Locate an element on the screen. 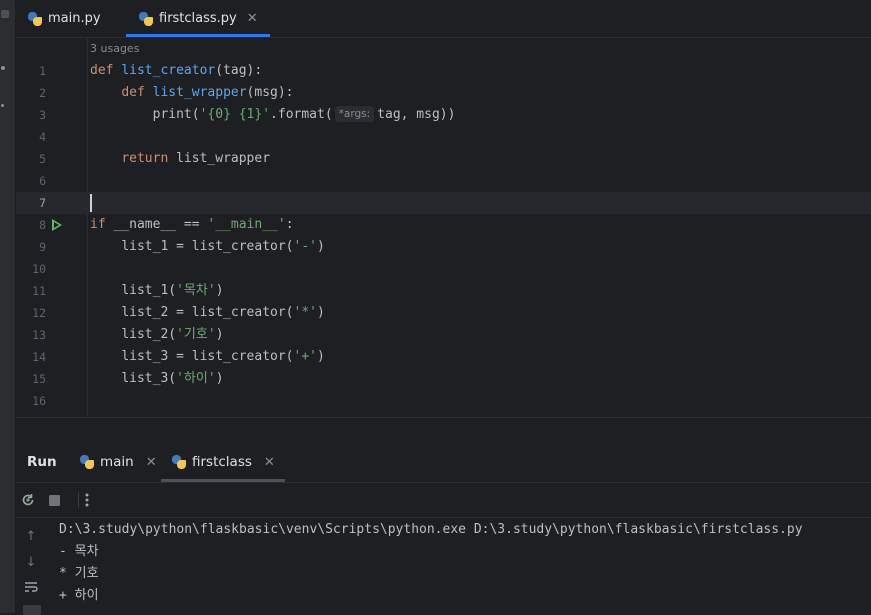  code-line: 8 if __name__ == '__main__': is located at coordinates (443, 225).